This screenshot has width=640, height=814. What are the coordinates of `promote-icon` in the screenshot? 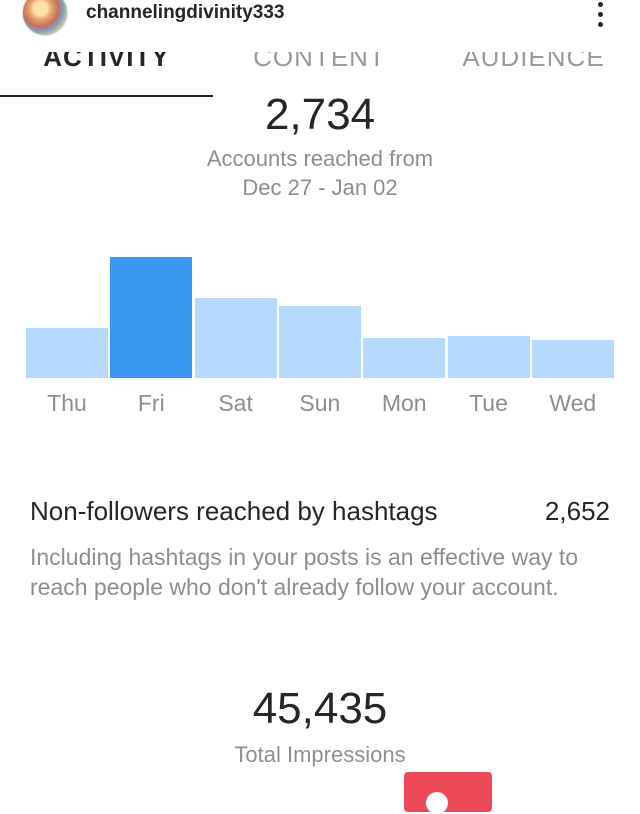 It's located at (437, 803).